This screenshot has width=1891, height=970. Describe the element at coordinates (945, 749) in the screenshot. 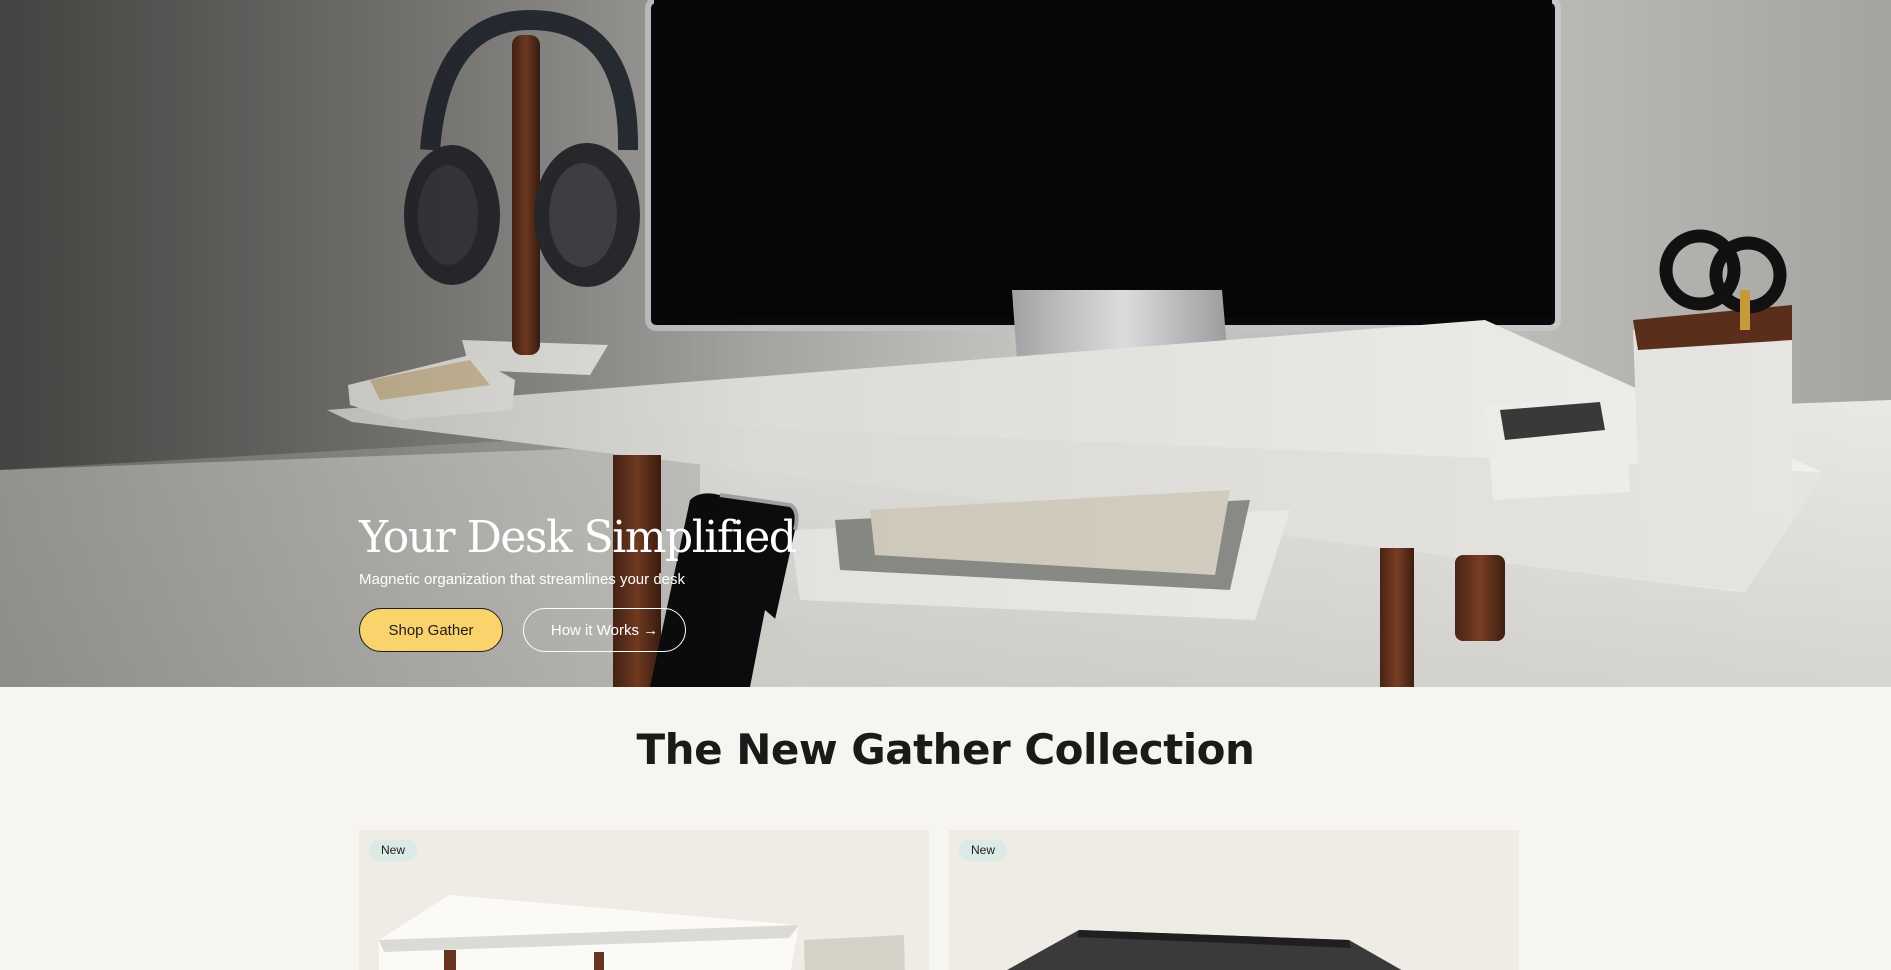

I see `collection-title: The New Gather Collection` at that location.